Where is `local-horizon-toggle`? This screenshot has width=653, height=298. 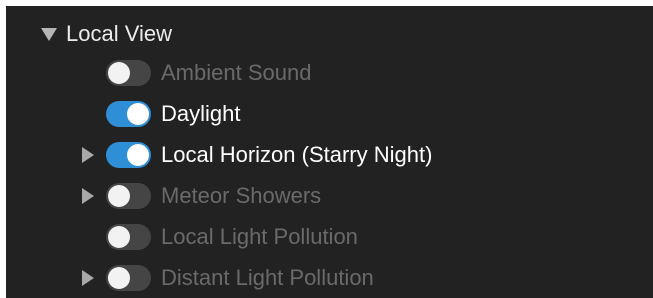
local-horizon-toggle is located at coordinates (128, 155).